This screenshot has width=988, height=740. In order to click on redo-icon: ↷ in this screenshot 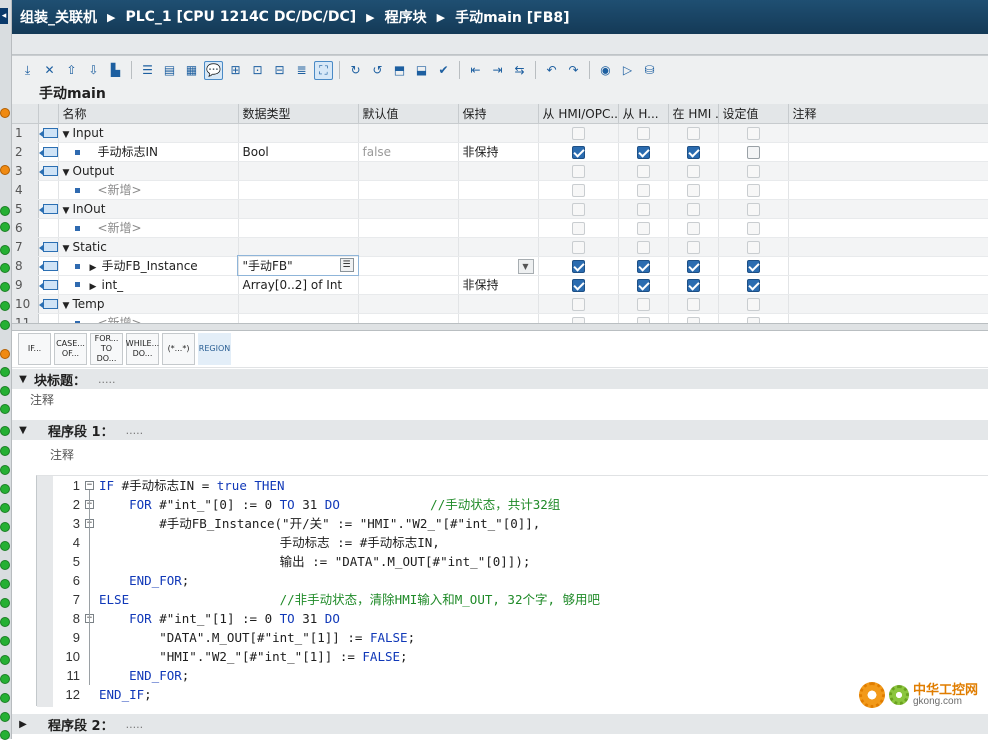, I will do `click(573, 70)`.